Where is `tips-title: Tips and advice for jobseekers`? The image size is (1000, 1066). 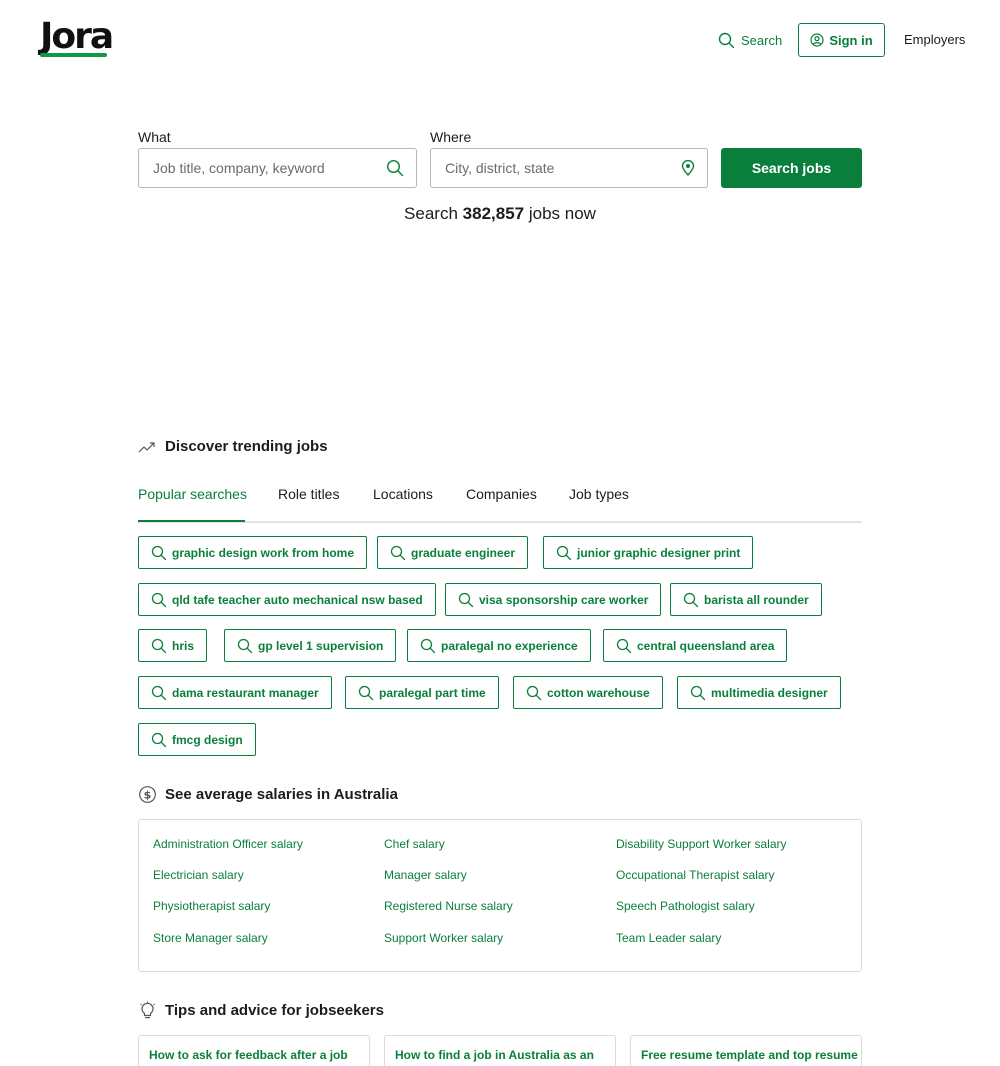
tips-title: Tips and advice for jobseekers is located at coordinates (274, 1010).